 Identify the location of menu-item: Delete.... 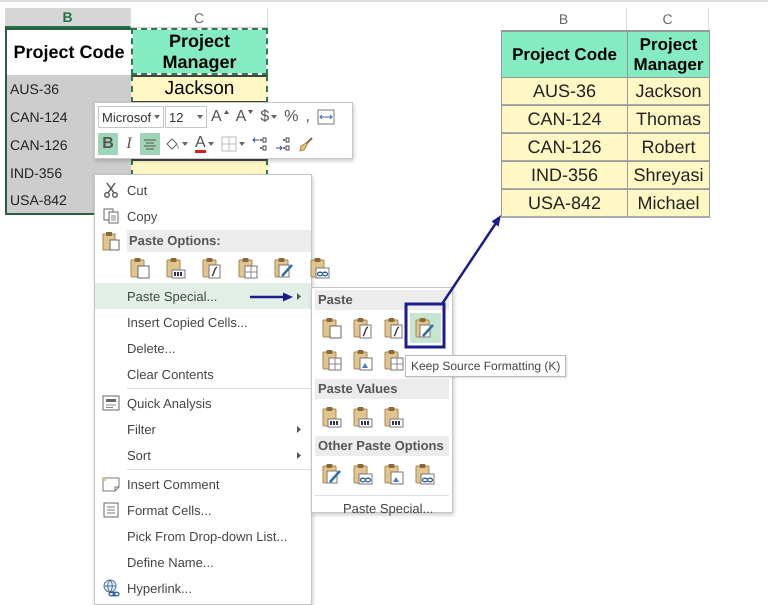
(203, 348).